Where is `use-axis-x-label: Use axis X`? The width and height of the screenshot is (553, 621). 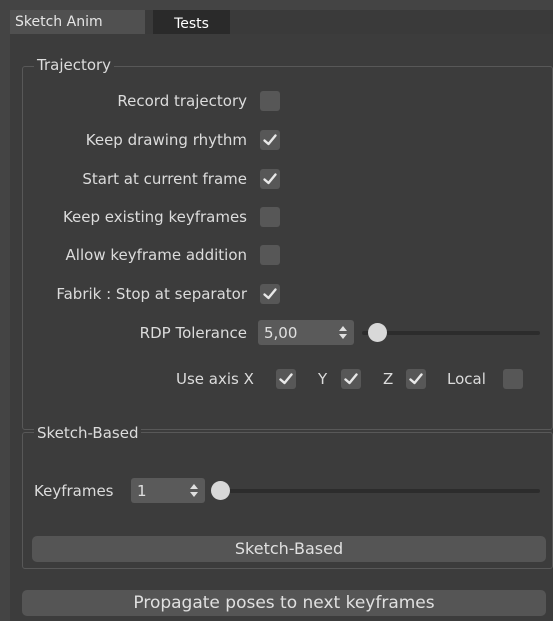 use-axis-x-label: Use axis X is located at coordinates (215, 379).